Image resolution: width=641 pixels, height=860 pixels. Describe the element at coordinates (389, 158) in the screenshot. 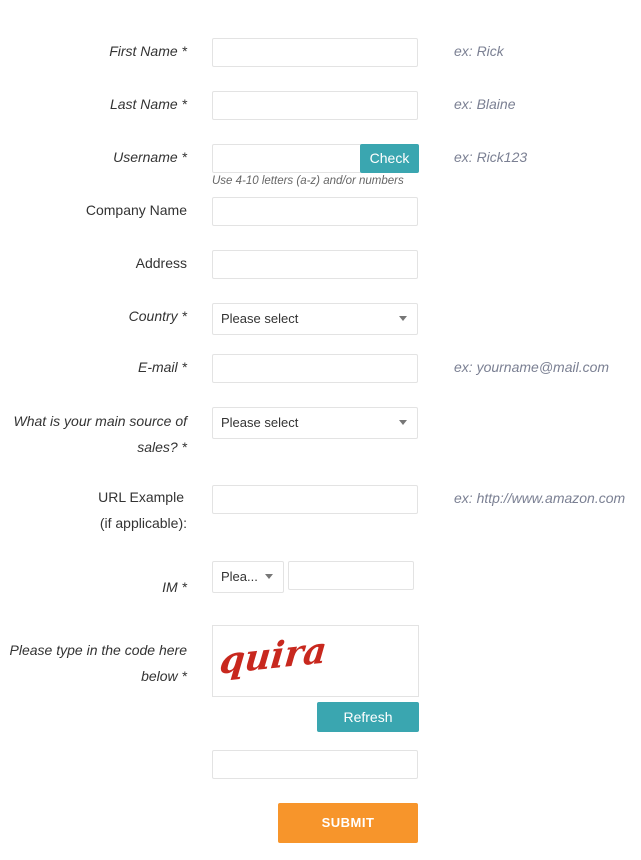

I see `check-button: Check` at that location.